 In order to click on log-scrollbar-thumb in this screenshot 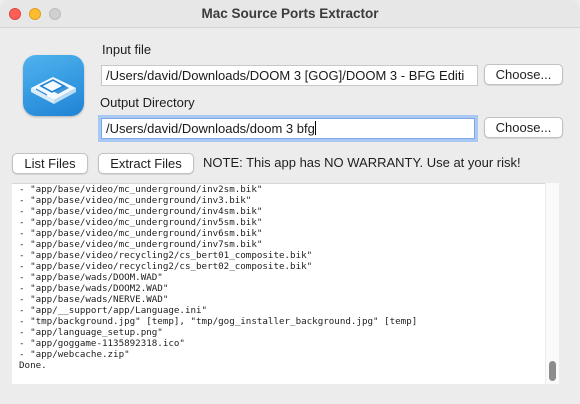, I will do `click(552, 371)`.